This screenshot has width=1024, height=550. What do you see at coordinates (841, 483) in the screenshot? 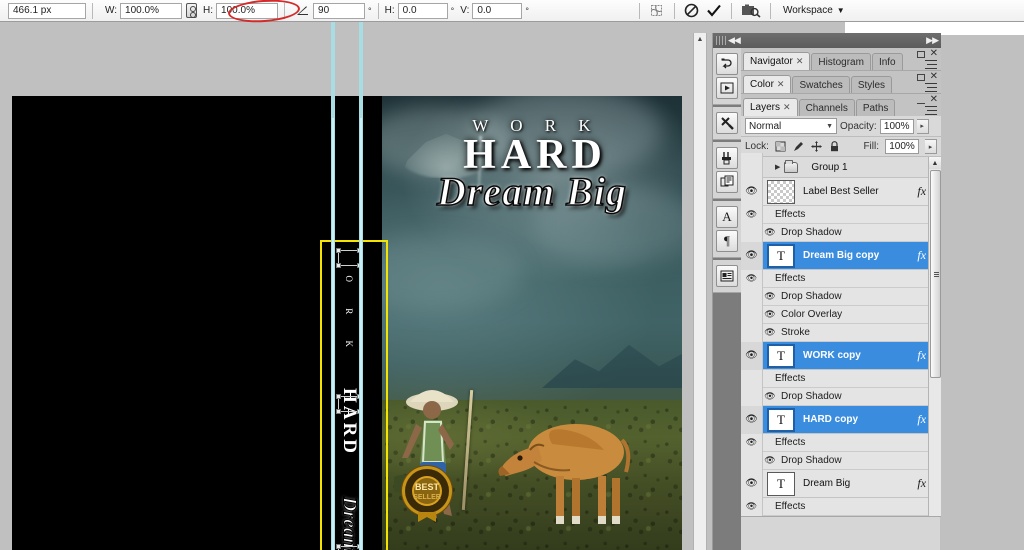
I see `layer-row-dream-big: 👁 T Dream Big fx ▲` at bounding box center [841, 483].